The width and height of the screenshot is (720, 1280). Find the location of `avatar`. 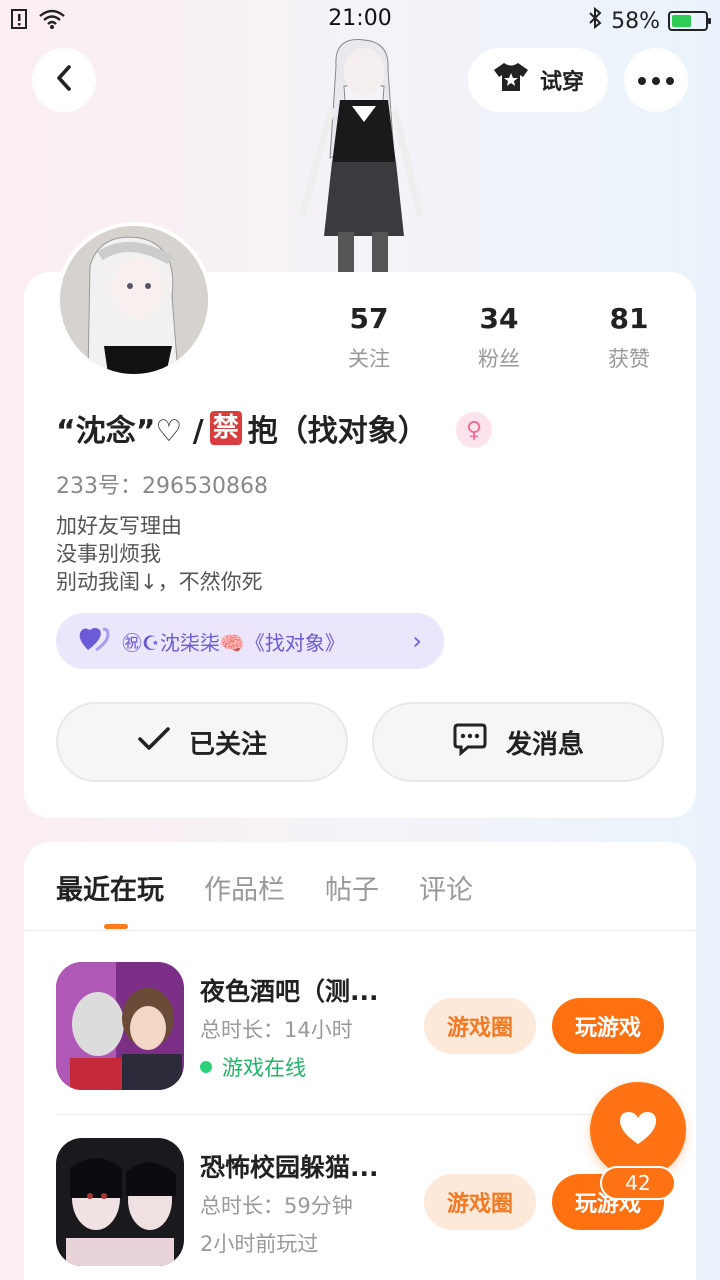

avatar is located at coordinates (134, 300).